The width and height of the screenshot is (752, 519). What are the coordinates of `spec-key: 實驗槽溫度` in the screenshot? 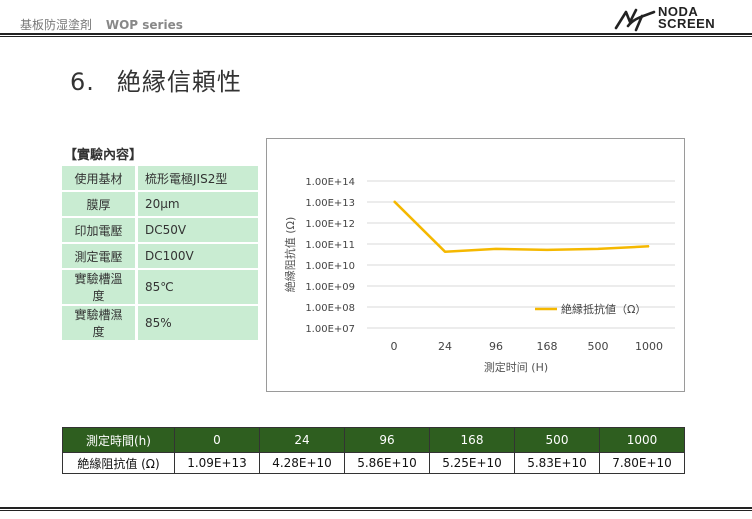 It's located at (100, 287).